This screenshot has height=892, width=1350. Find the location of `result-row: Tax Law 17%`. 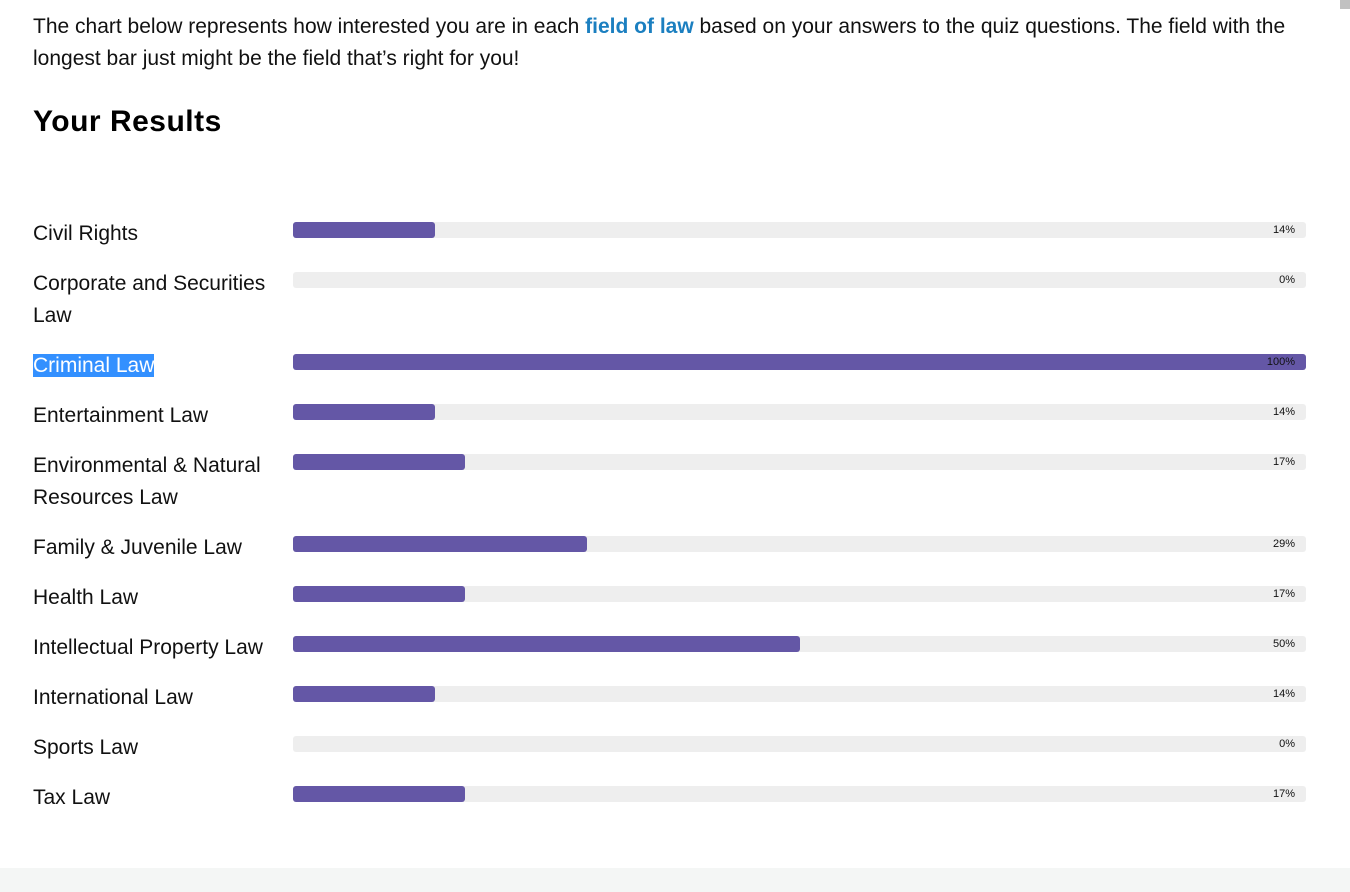

result-row: Tax Law 17% is located at coordinates (669, 798).